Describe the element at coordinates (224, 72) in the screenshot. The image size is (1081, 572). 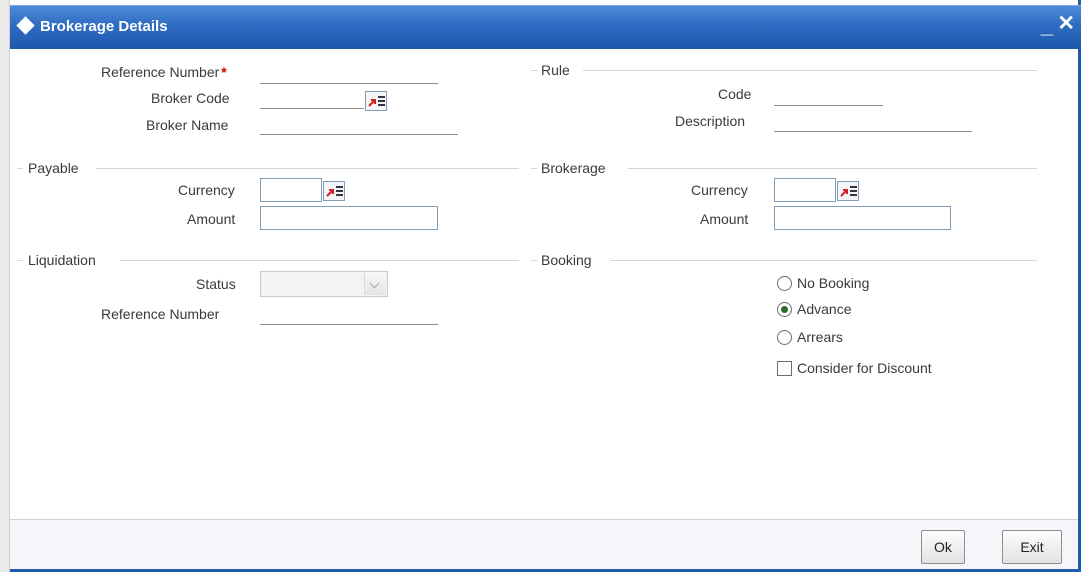
I see `required-asterisk: *` at that location.